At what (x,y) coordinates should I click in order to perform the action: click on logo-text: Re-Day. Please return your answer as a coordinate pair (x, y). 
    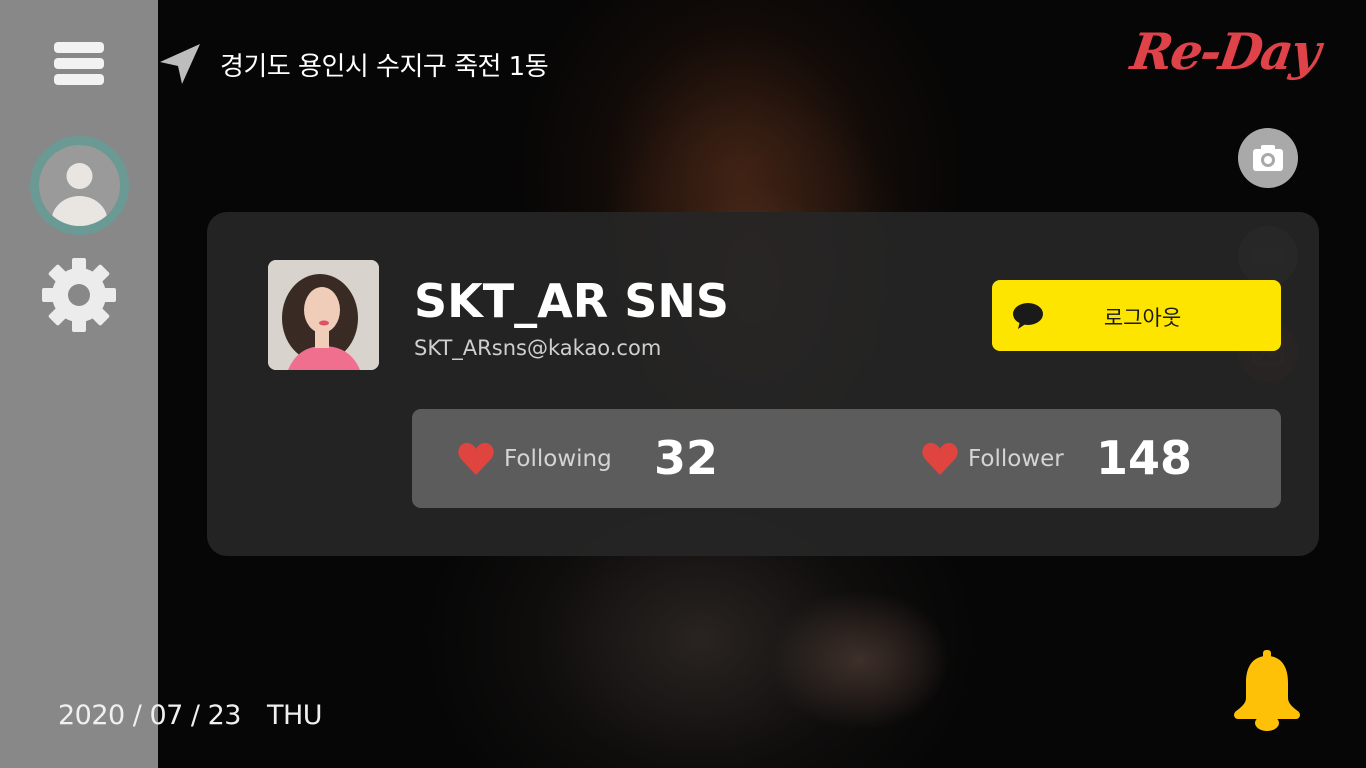
    Looking at the image, I should click on (1225, 51).